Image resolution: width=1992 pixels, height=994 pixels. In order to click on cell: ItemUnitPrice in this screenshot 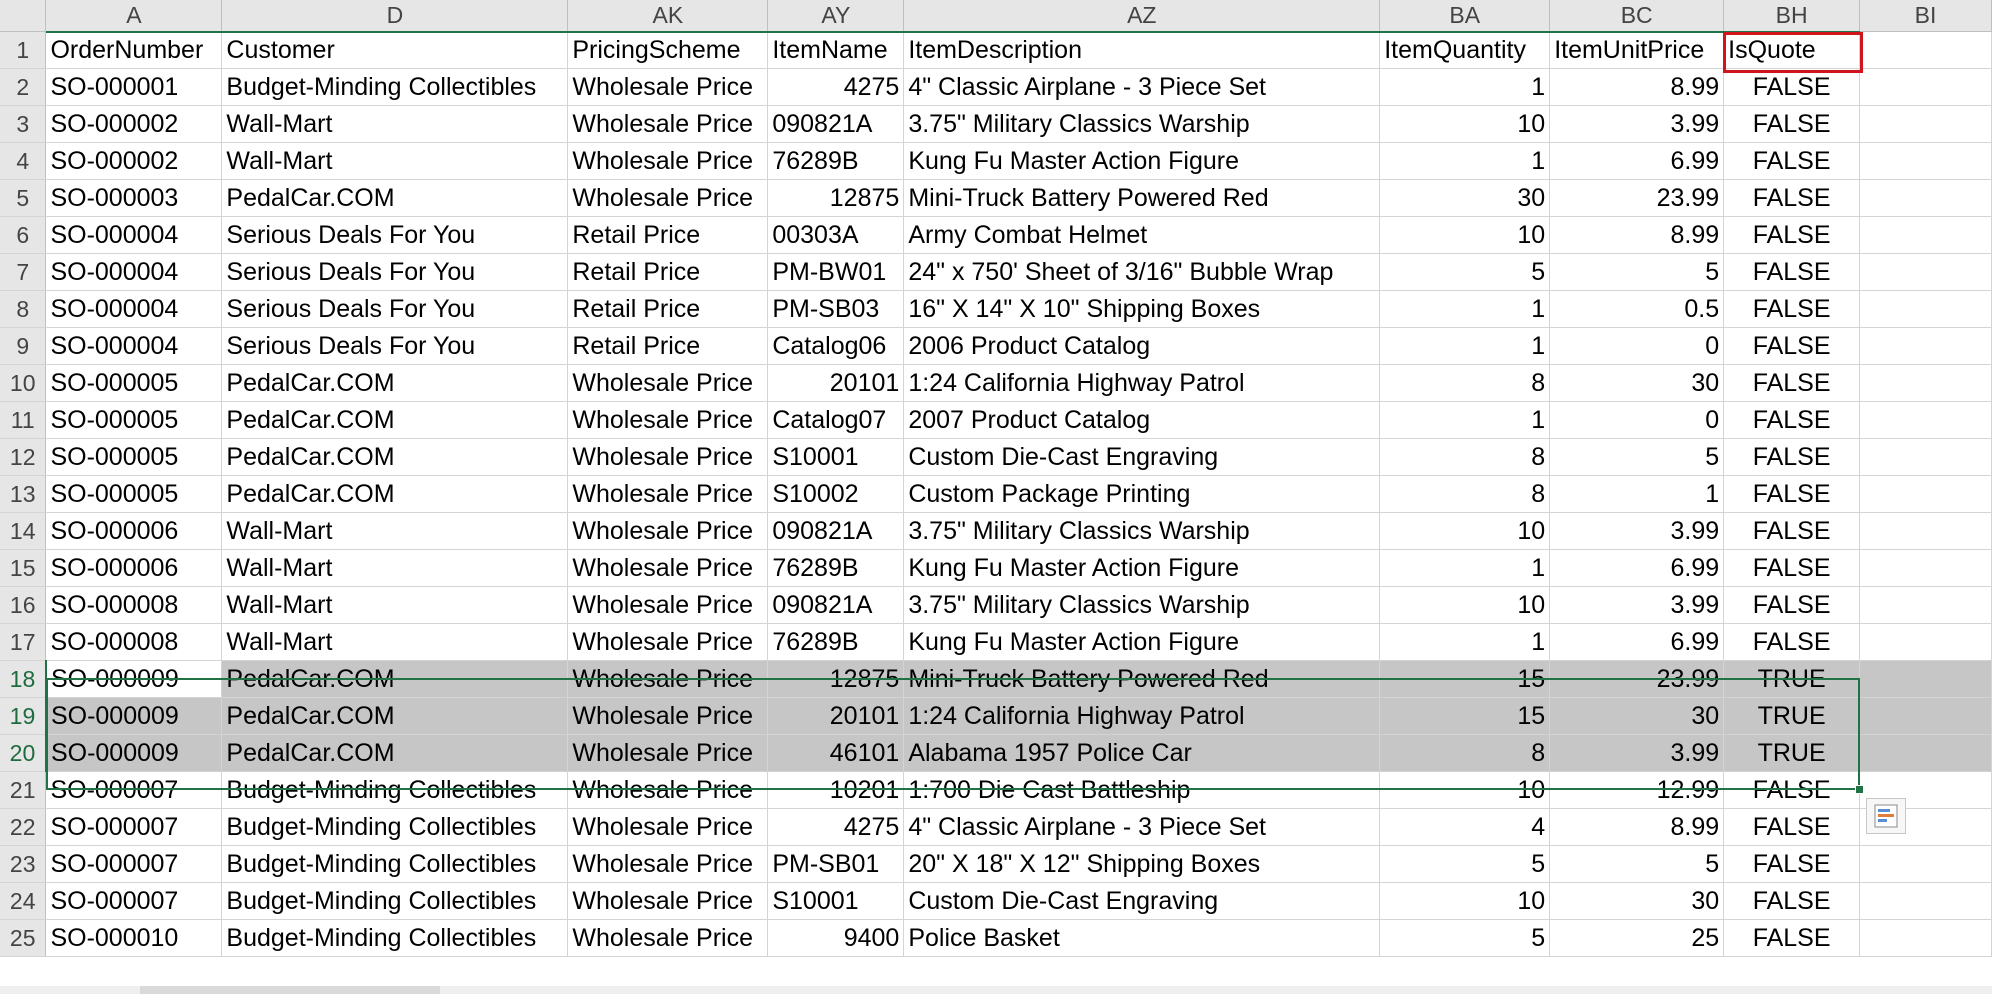, I will do `click(1637, 50)`.